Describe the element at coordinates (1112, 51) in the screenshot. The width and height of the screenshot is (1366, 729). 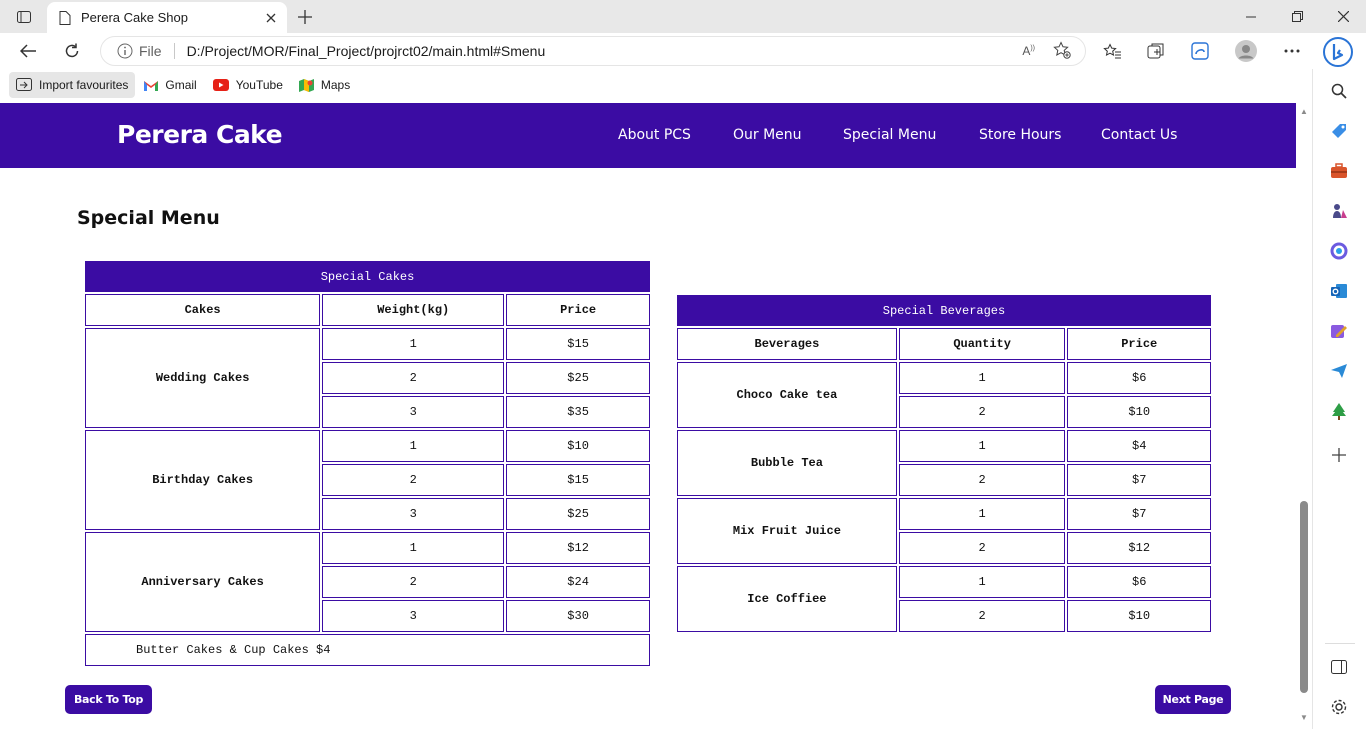
I see `favourites-button` at that location.